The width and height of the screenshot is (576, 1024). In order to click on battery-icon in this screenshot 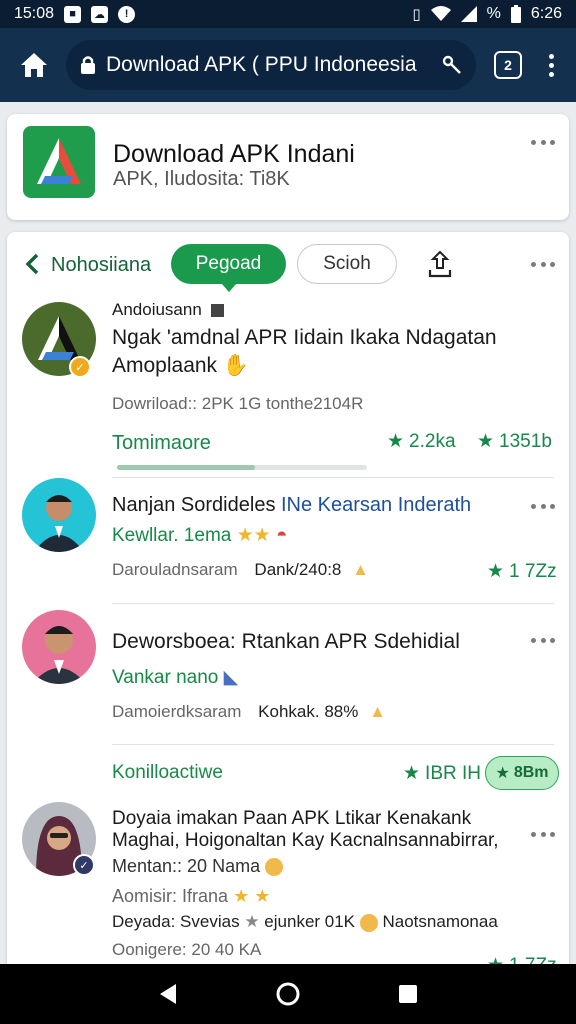, I will do `click(515, 14)`.